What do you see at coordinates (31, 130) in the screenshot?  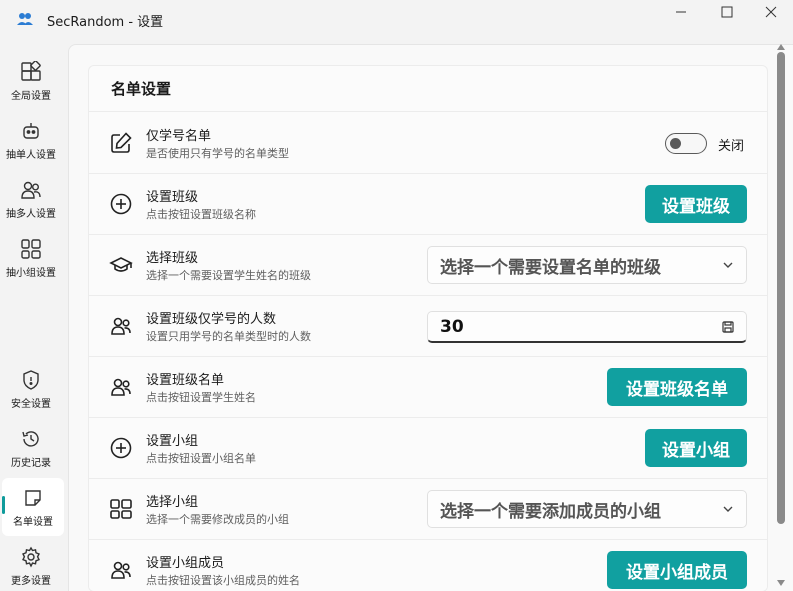 I see `robot-icon` at bounding box center [31, 130].